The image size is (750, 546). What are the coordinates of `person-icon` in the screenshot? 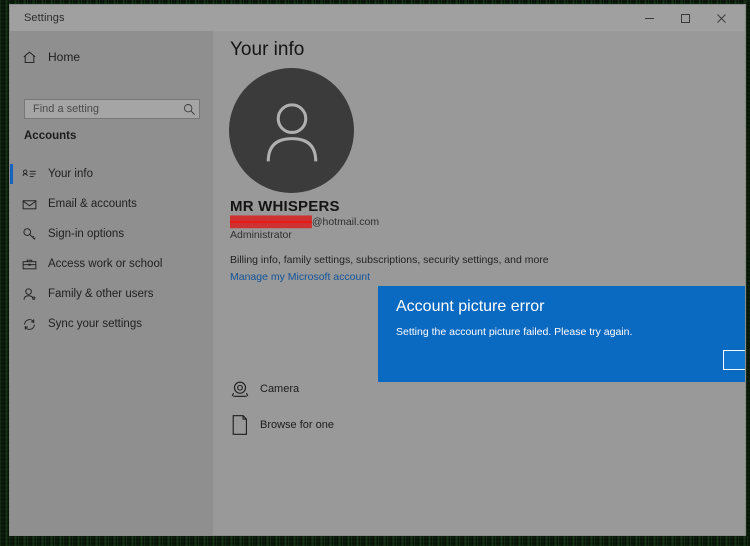 It's located at (29, 294).